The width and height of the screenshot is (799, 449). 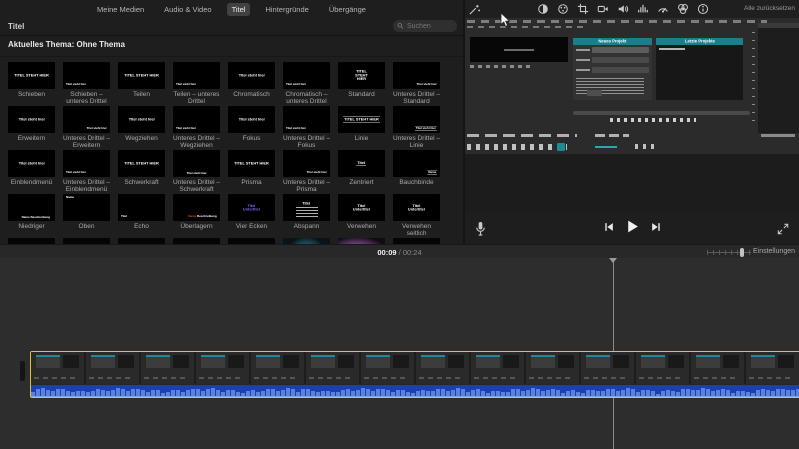 I want to click on speed-icon, so click(x=663, y=9).